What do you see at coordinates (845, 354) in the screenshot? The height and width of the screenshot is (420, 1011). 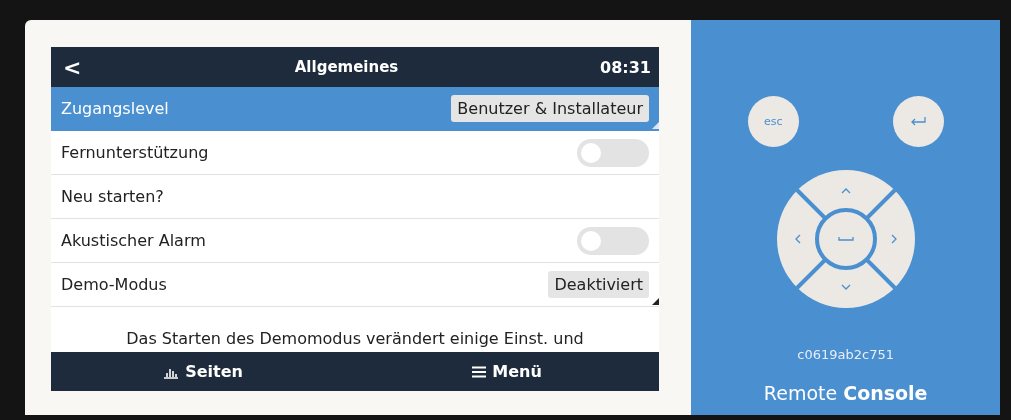 I see `device-id: c0619ab2c751` at bounding box center [845, 354].